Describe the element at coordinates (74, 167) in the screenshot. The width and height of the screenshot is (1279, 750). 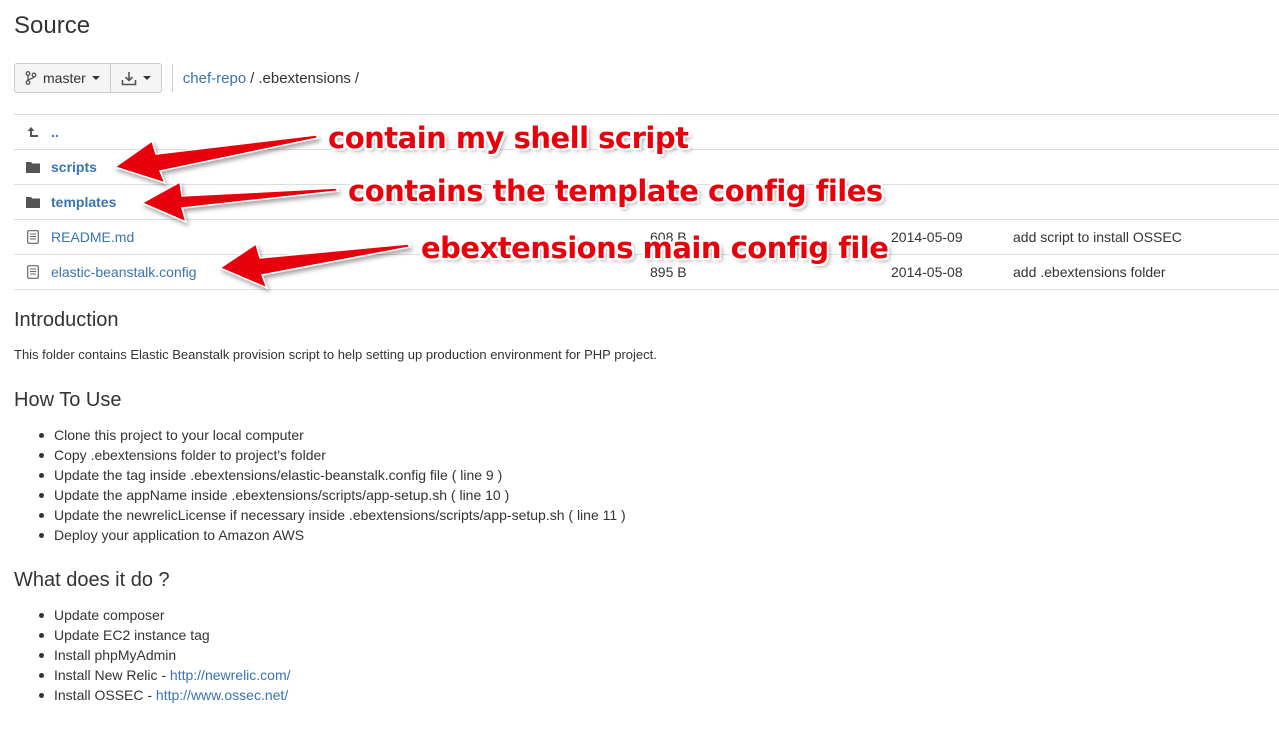
I see `folder-link-scripts: scripts` at that location.